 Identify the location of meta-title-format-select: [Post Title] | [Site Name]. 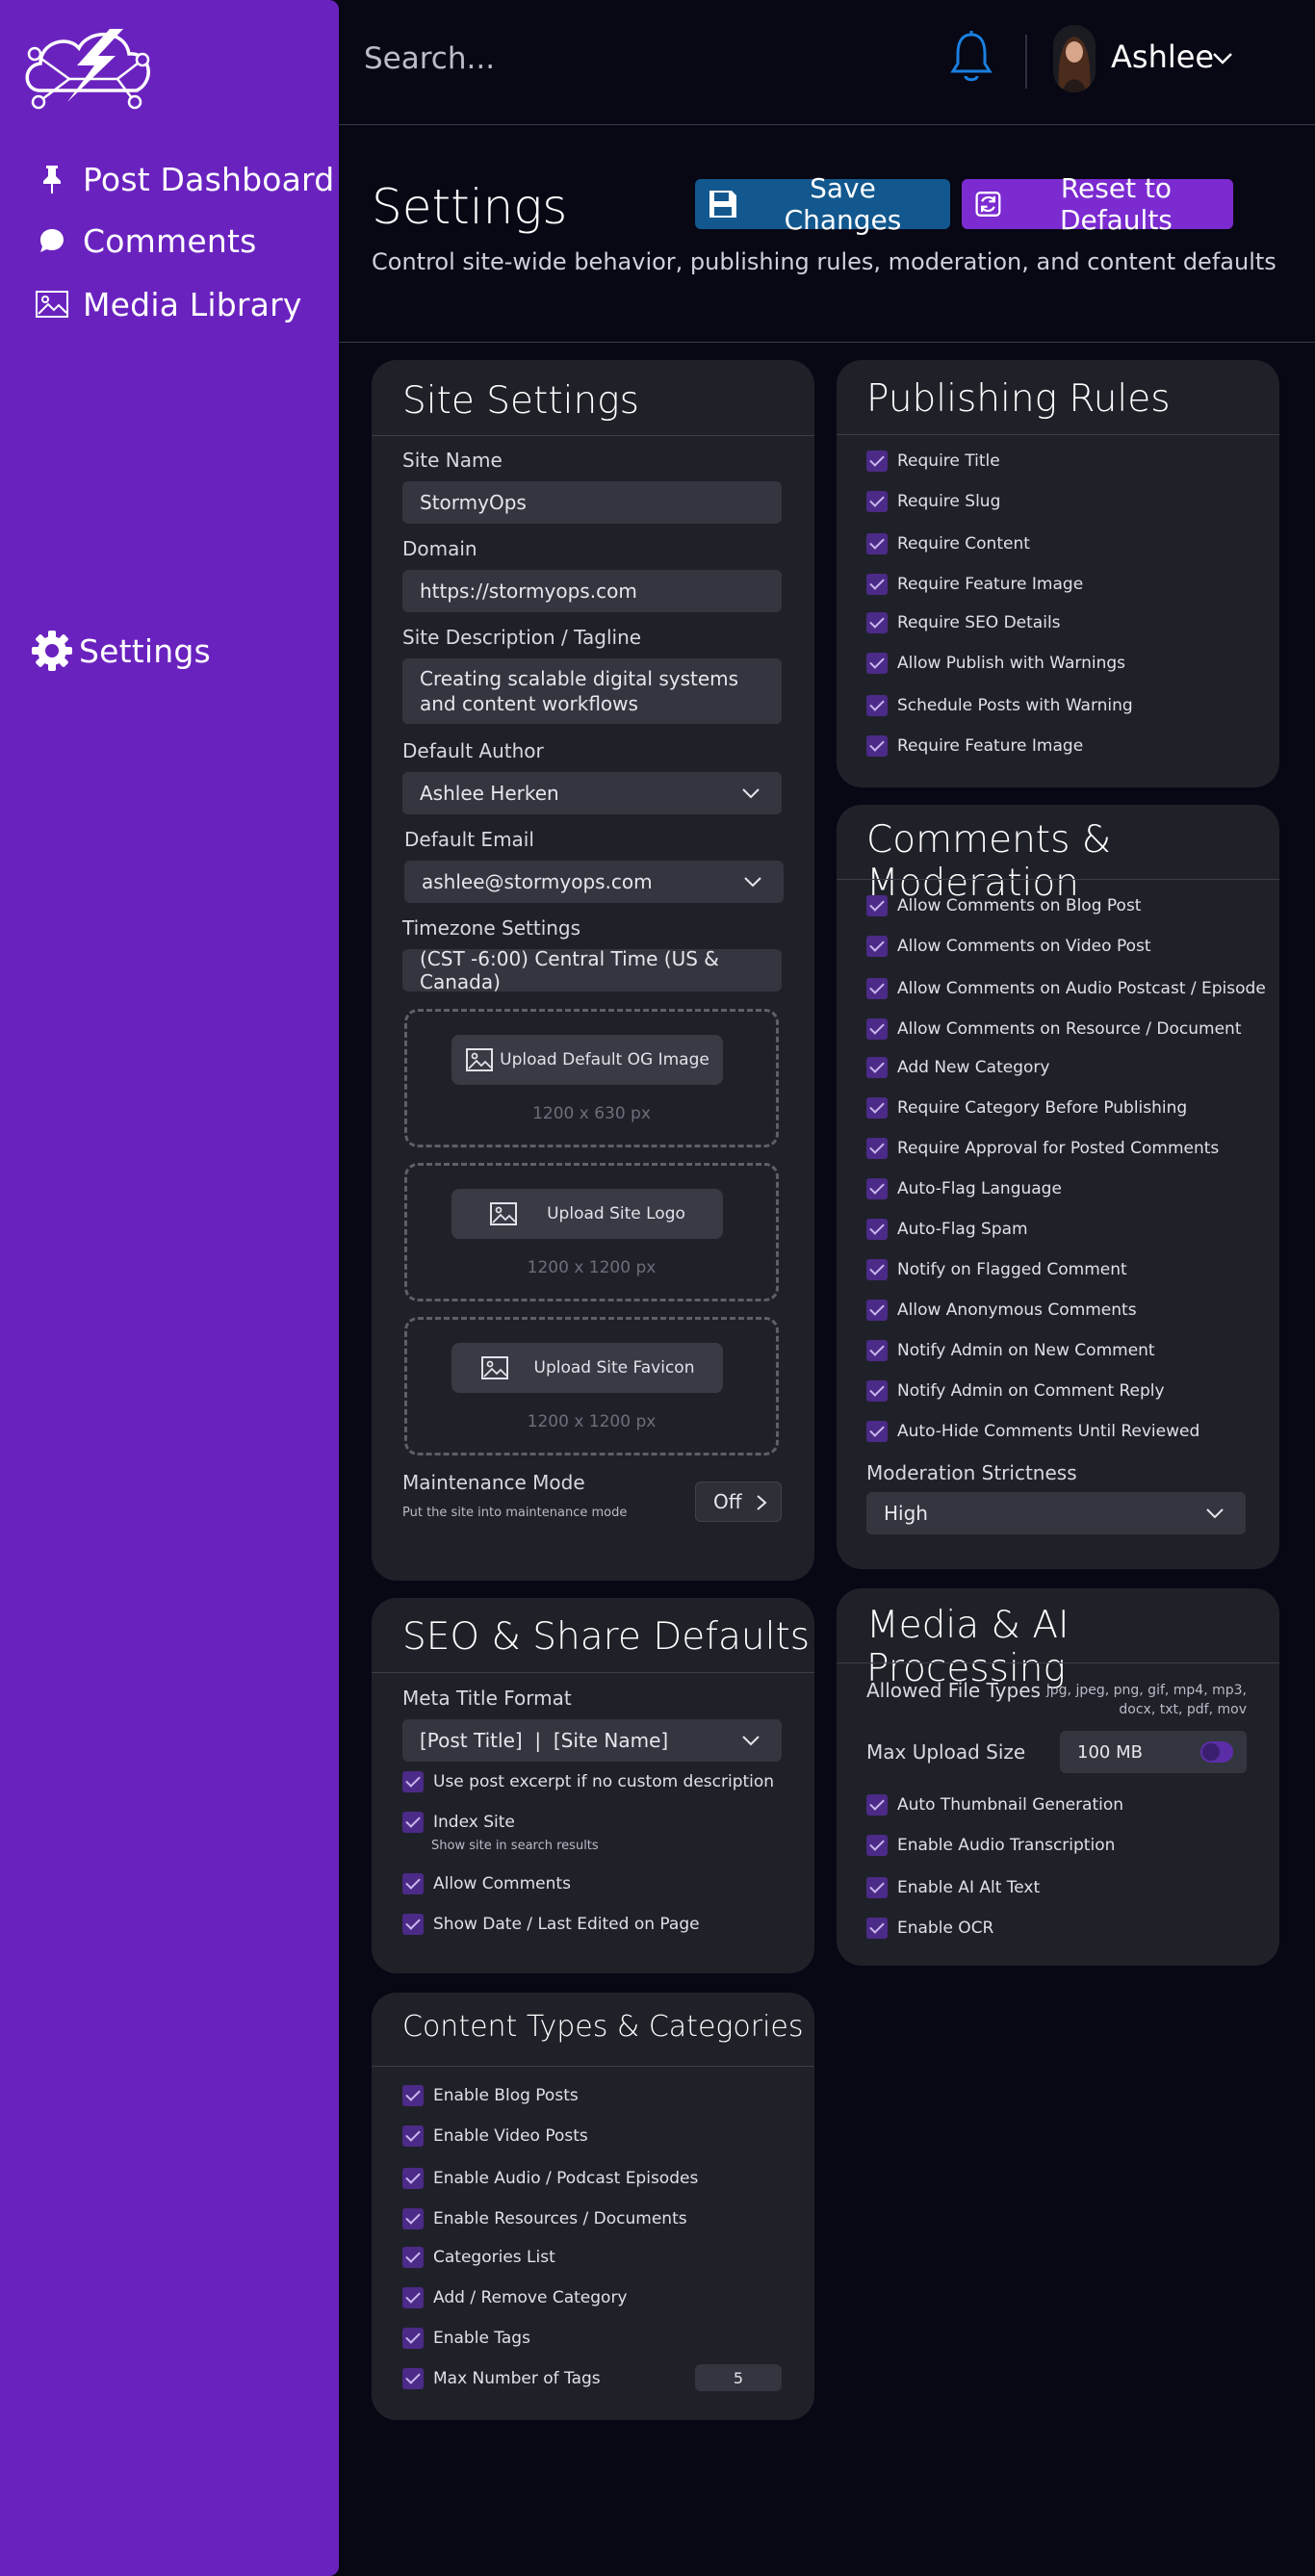
(592, 1741).